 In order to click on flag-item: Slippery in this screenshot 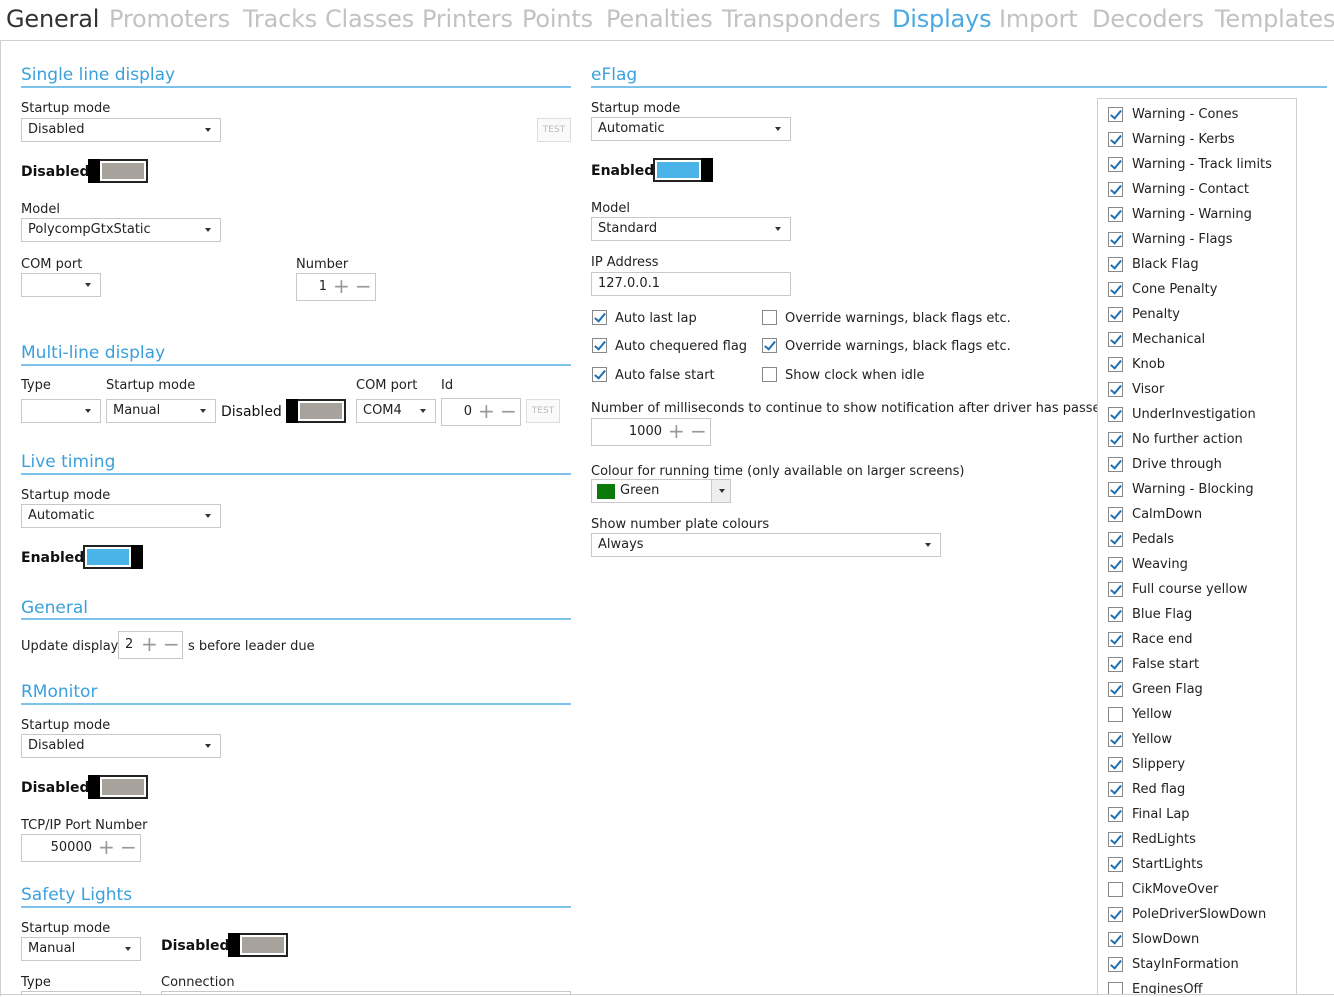, I will do `click(1200, 765)`.